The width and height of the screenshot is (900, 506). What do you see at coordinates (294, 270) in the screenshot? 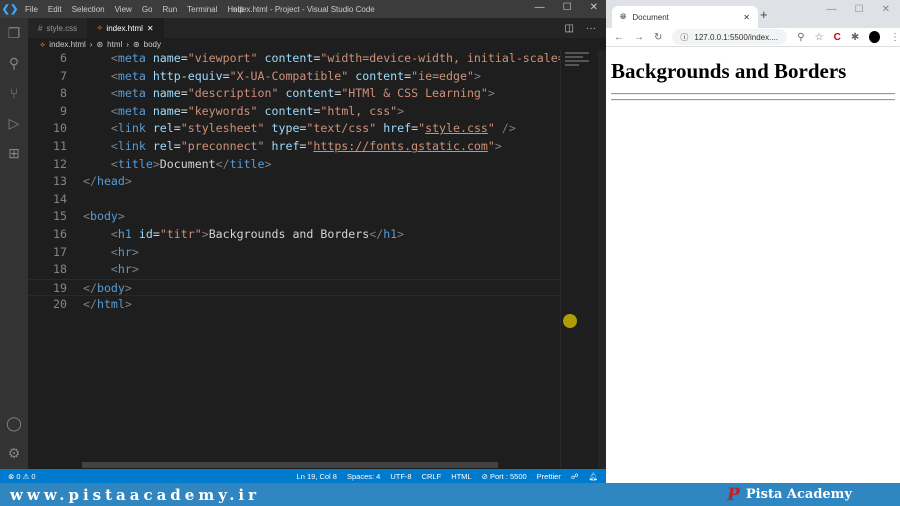
I see `code-line: 18 <hr>` at bounding box center [294, 270].